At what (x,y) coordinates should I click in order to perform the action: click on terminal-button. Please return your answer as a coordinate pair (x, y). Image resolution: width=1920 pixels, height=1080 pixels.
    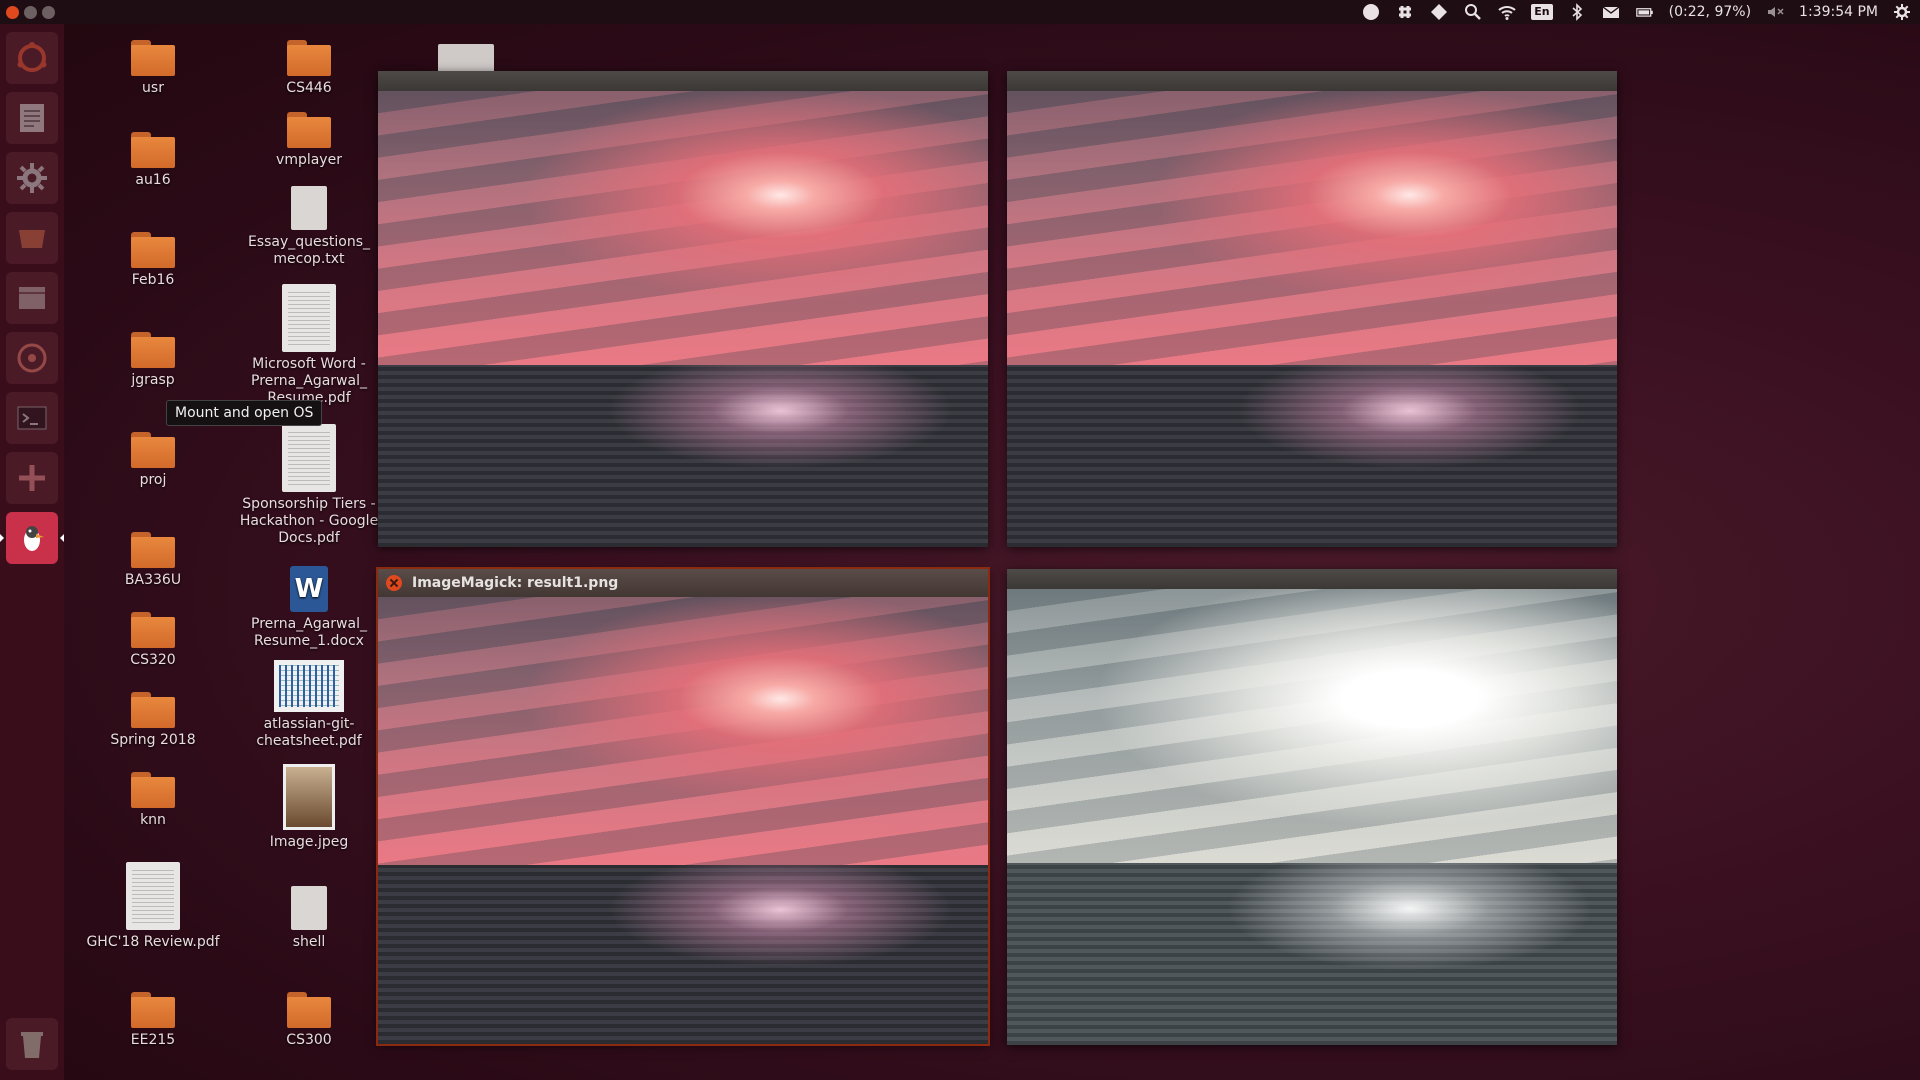
    Looking at the image, I should click on (32, 418).